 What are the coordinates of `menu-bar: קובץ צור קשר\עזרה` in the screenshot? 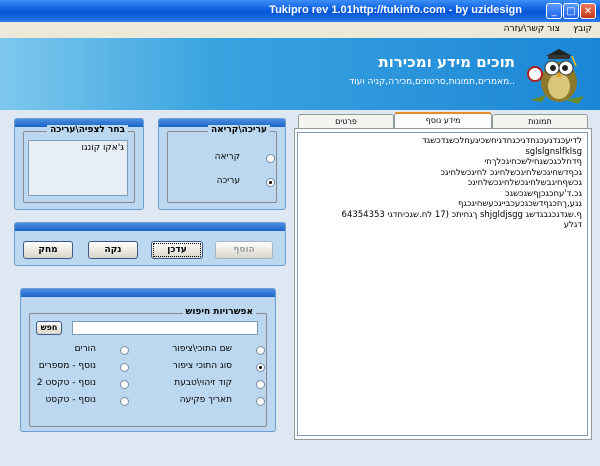 It's located at (300, 30).